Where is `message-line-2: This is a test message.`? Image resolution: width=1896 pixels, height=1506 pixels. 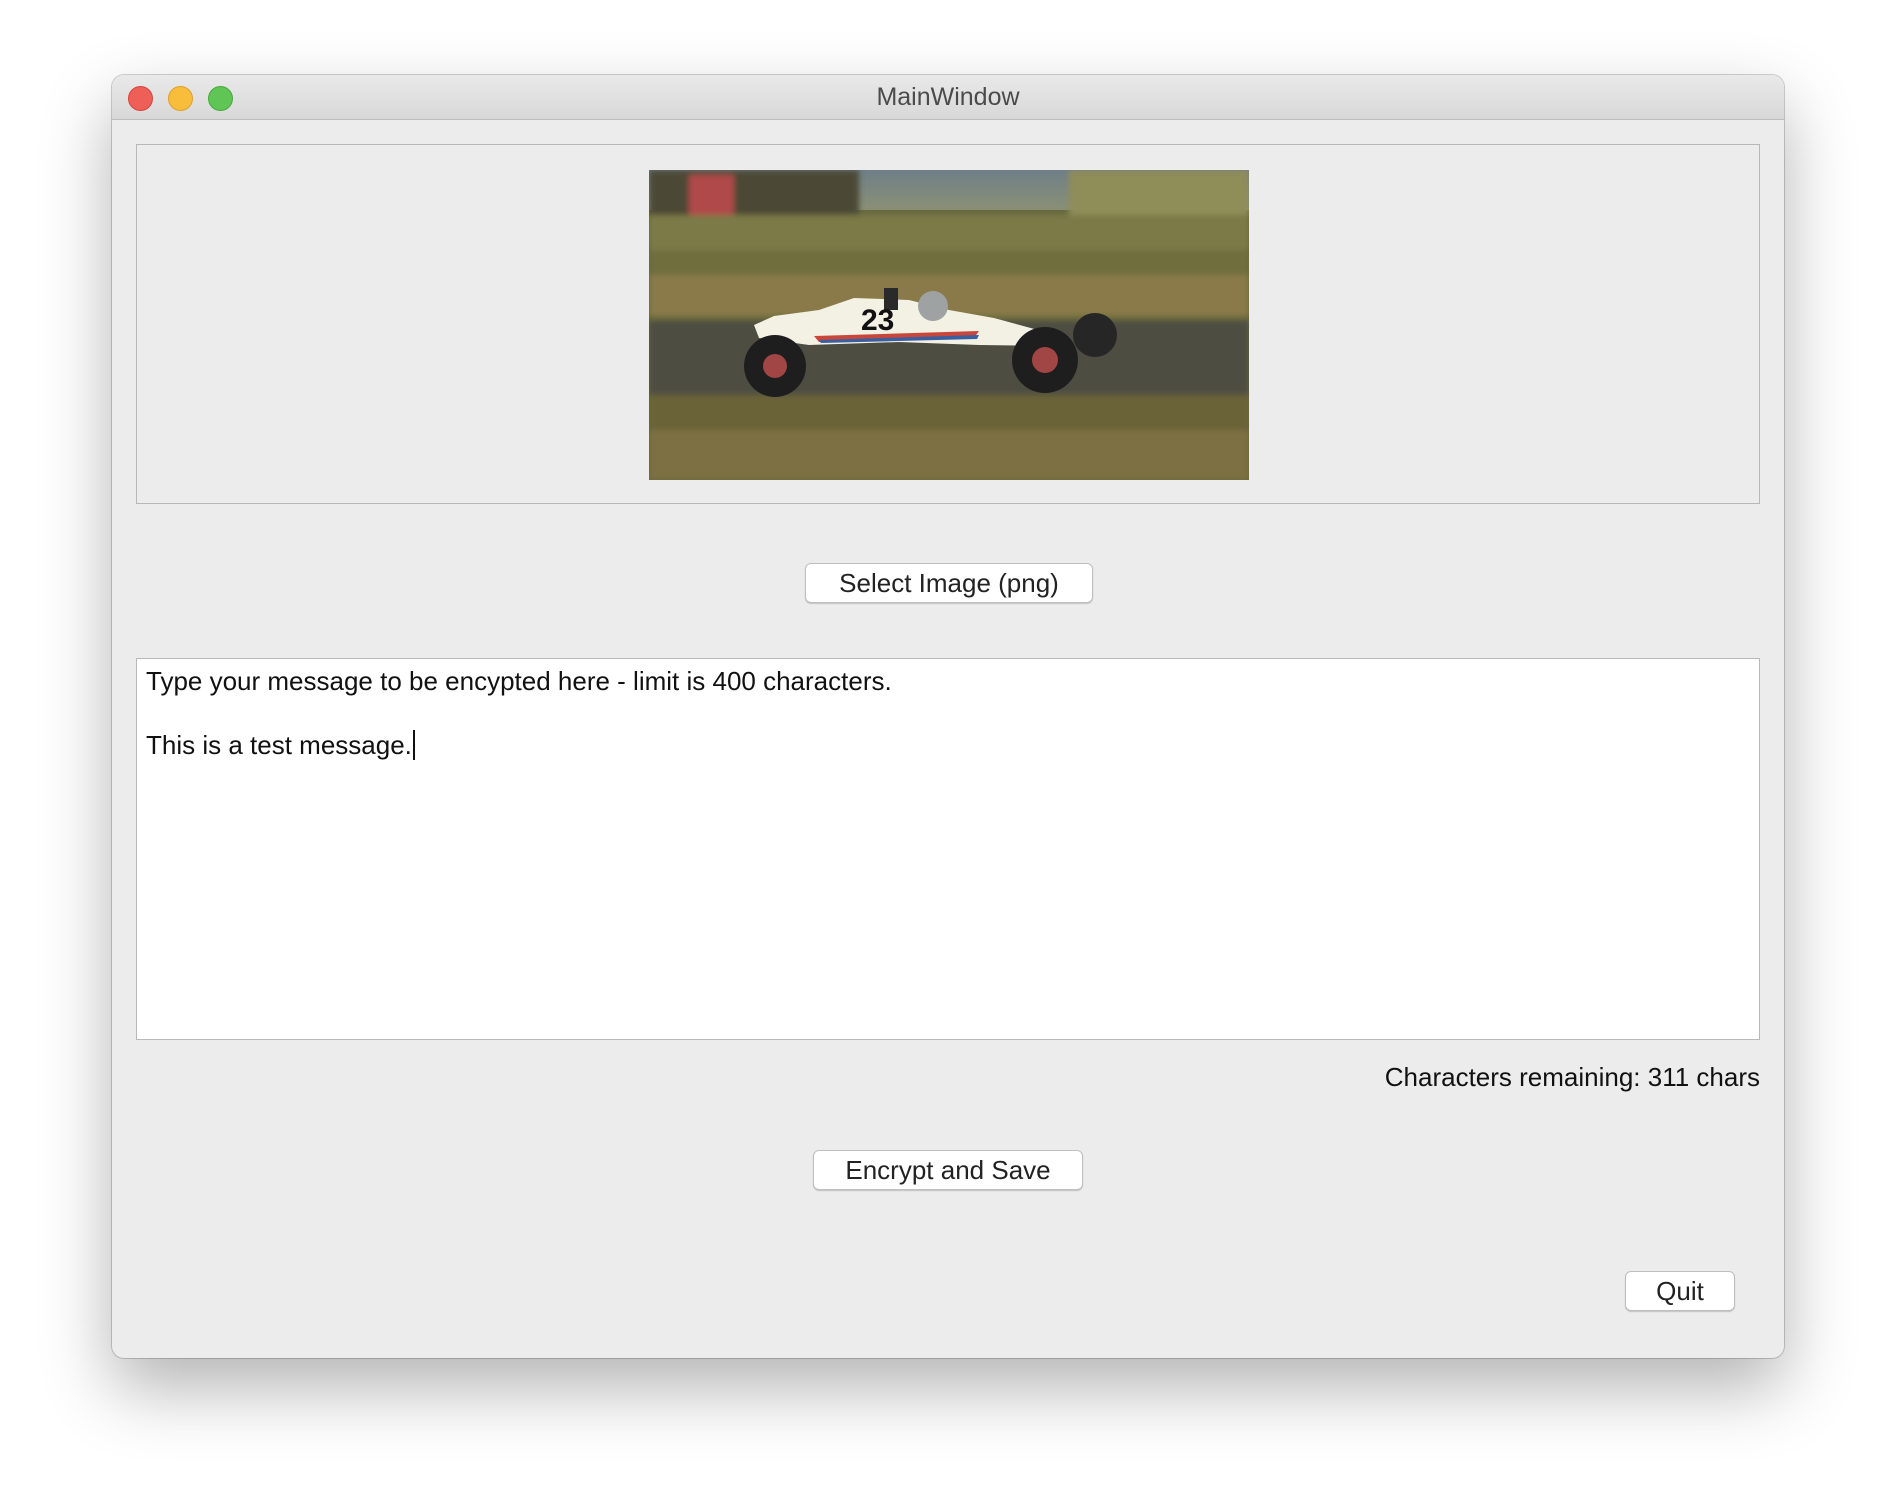
message-line-2: This is a test message. is located at coordinates (280, 745).